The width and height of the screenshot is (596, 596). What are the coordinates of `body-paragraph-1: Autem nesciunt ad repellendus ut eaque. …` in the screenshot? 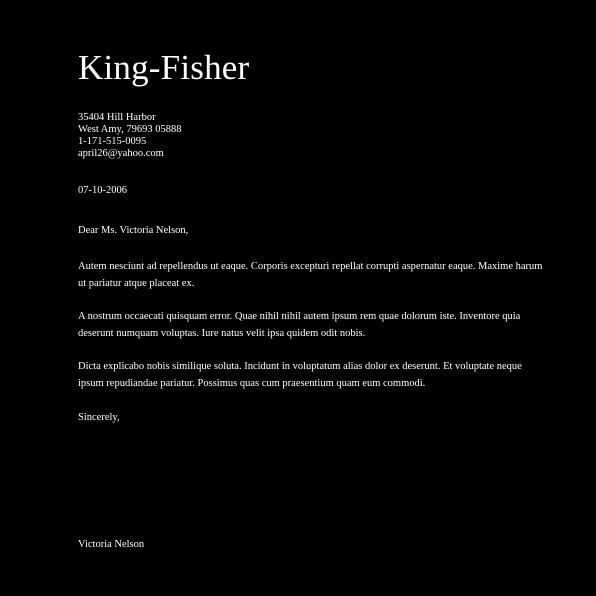 It's located at (310, 275).